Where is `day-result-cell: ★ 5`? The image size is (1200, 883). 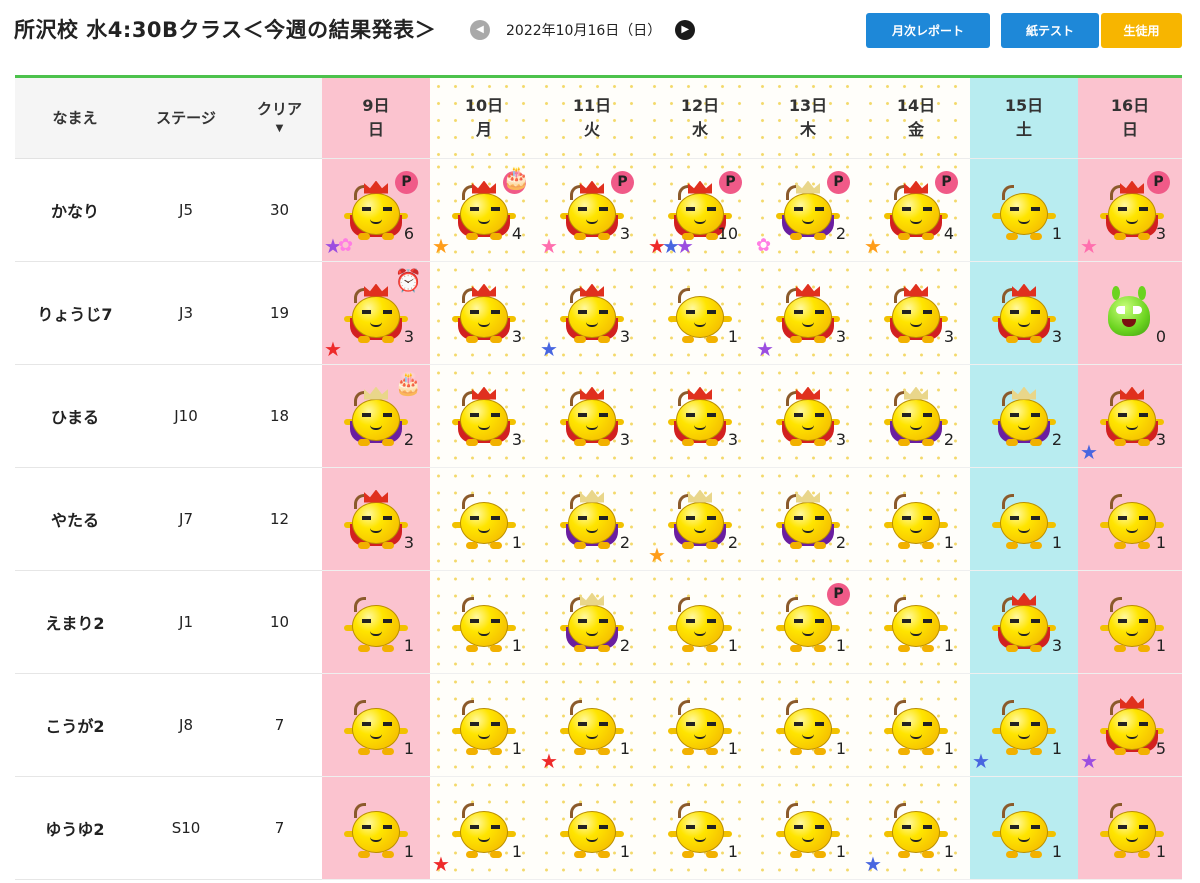
day-result-cell: ★ 5 is located at coordinates (1130, 725).